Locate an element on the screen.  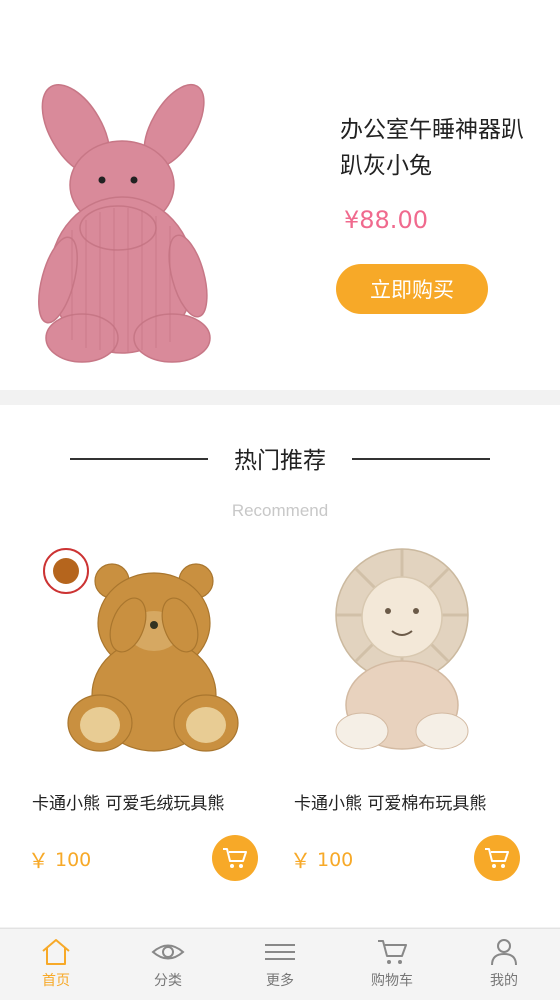
tab-label: 购物车 is located at coordinates (392, 981).